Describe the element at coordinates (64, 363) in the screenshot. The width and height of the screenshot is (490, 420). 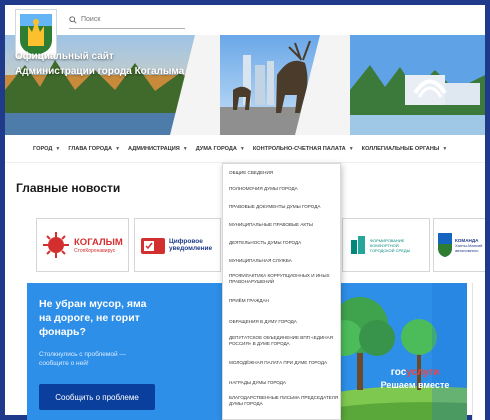
I see `banner-subtitle-line2: сообщите о ней!` at that location.